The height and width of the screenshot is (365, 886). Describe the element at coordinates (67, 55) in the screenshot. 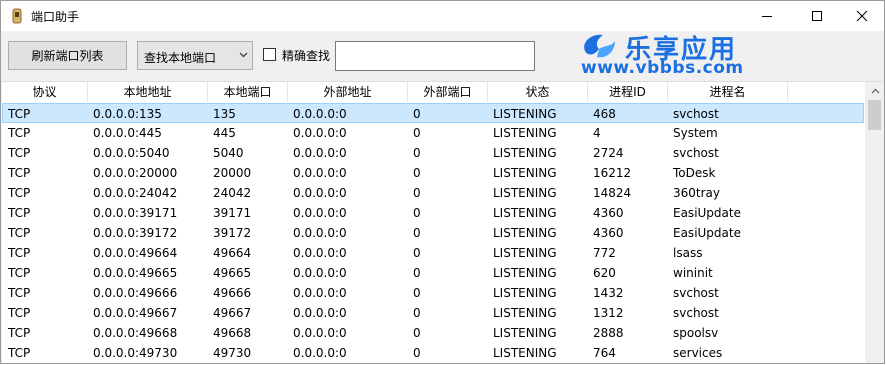

I see `refresh-port-list-button: 刷新端口列表` at that location.